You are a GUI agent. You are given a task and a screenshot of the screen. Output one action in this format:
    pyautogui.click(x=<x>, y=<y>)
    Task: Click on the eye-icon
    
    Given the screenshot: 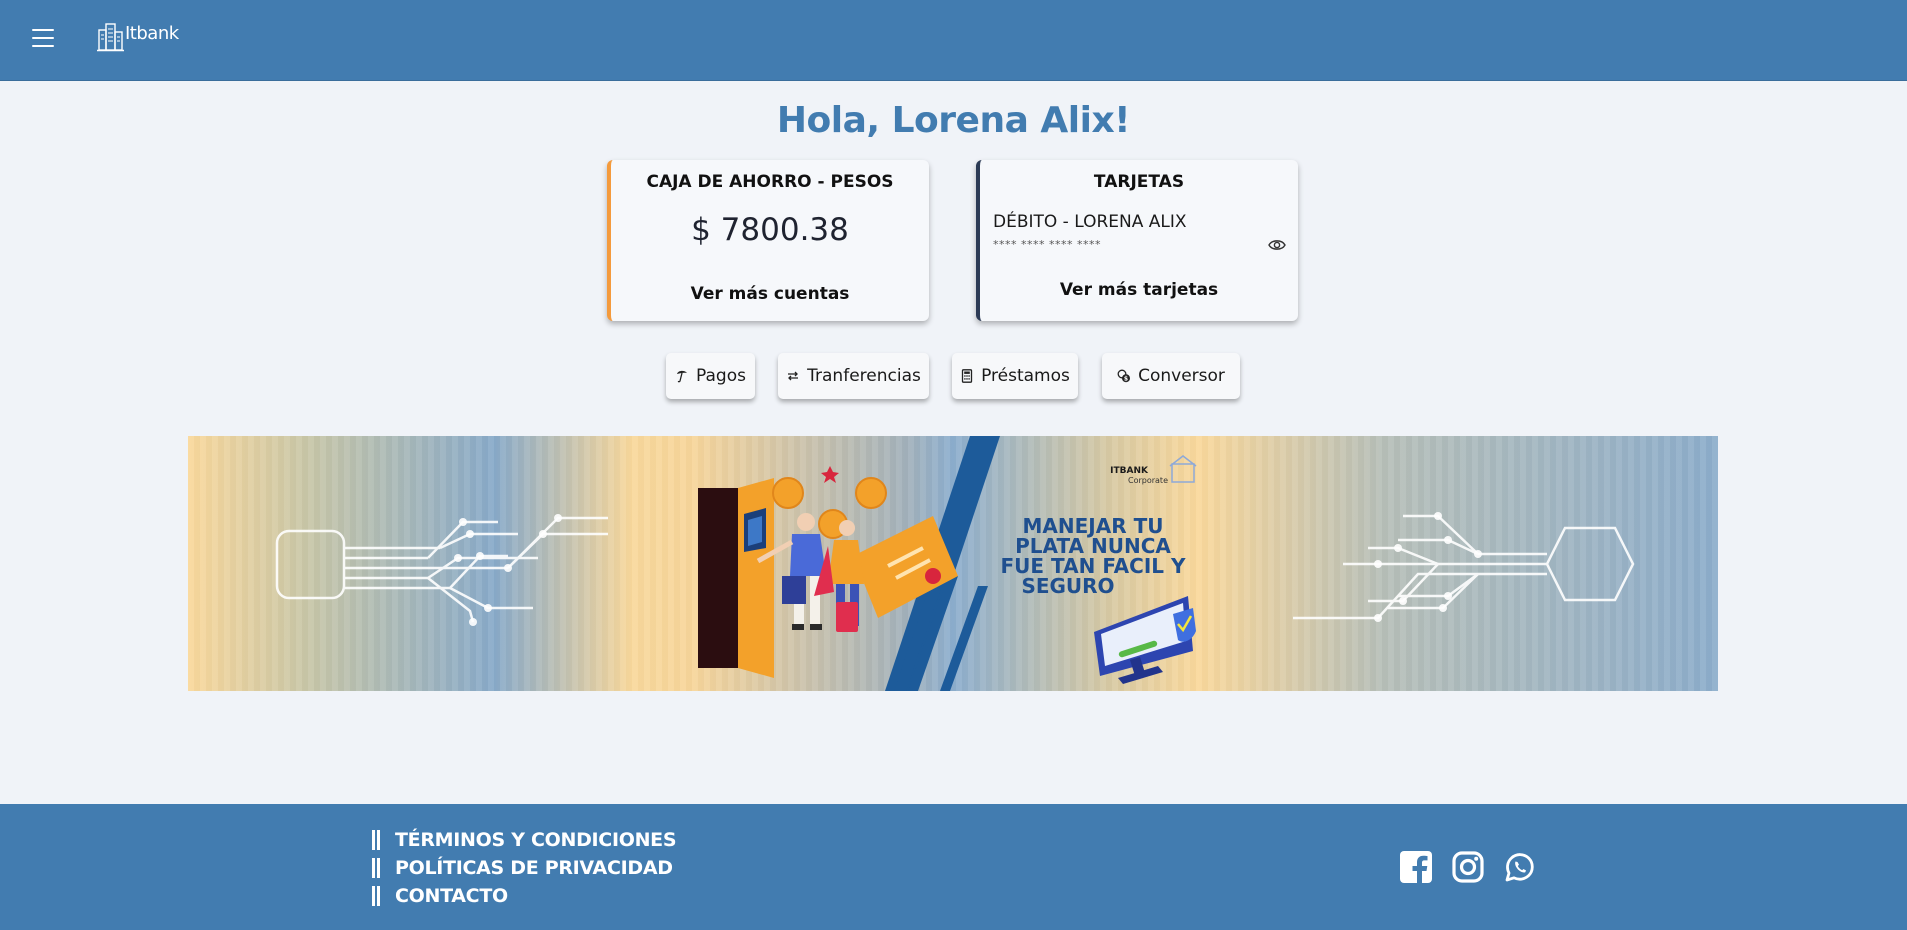 What is the action you would take?
    pyautogui.click(x=1277, y=245)
    